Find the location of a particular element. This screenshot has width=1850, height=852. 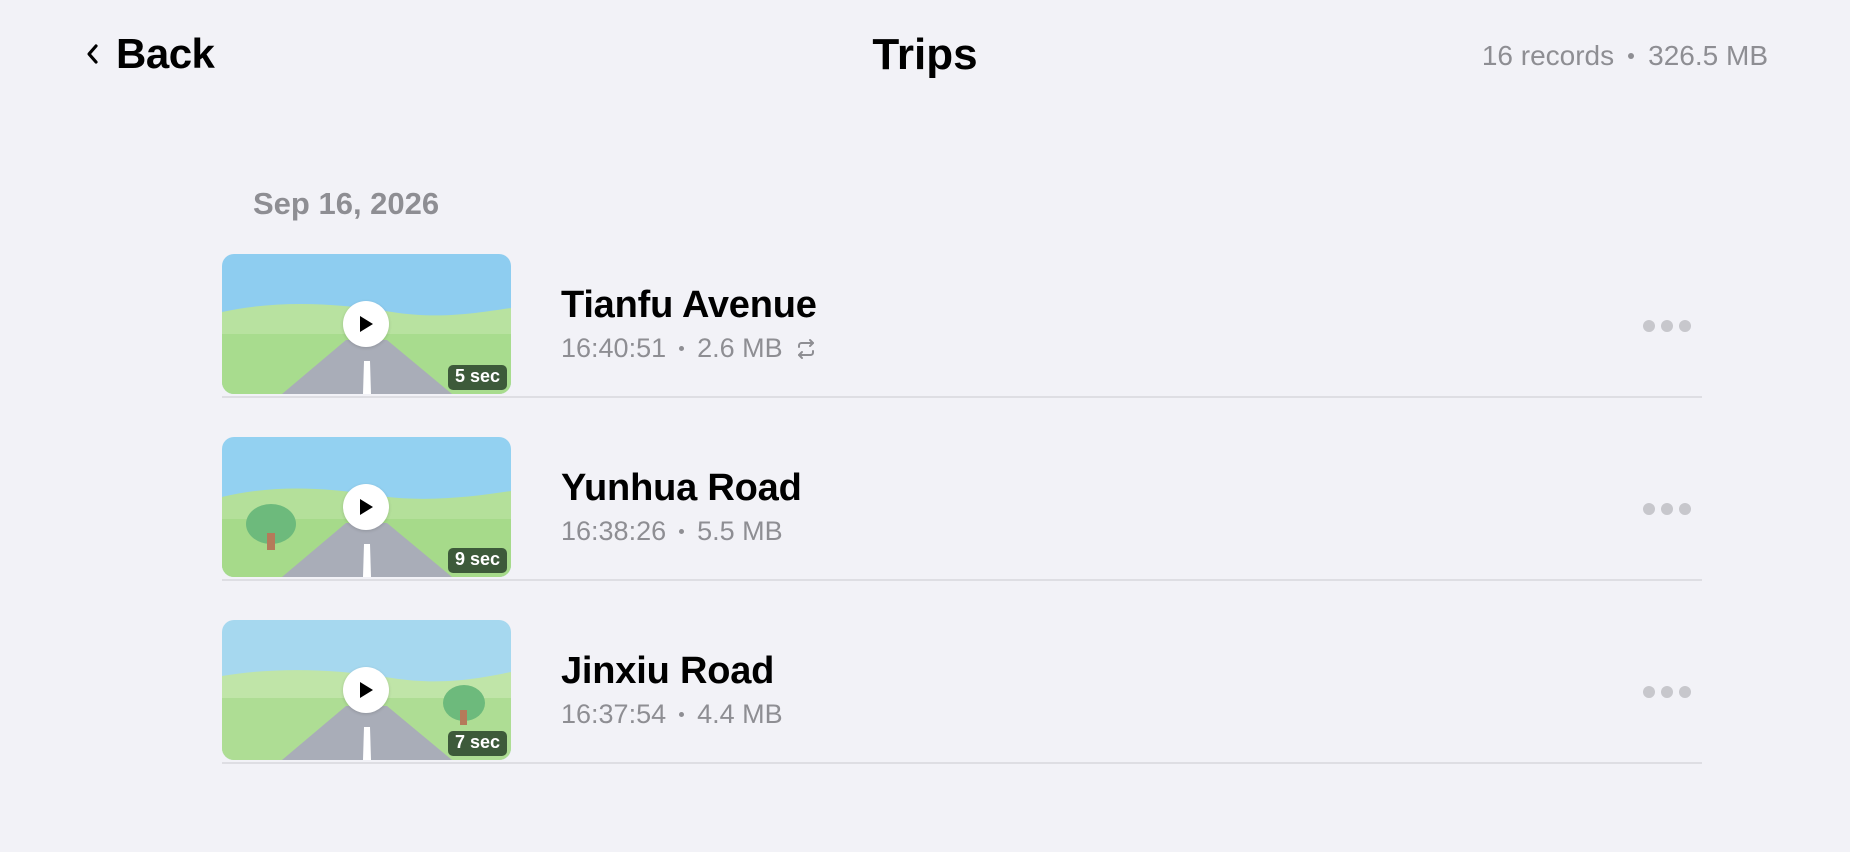

duration-badge: 7 sec is located at coordinates (477, 743).